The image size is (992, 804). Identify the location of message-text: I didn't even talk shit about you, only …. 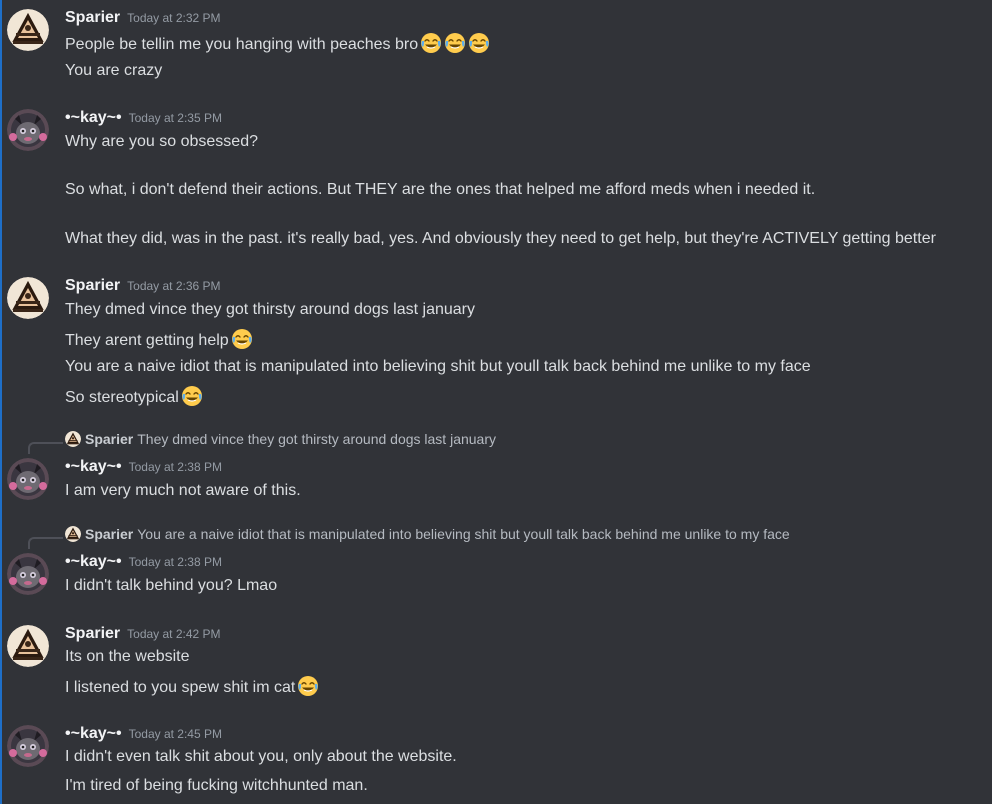
(261, 756).